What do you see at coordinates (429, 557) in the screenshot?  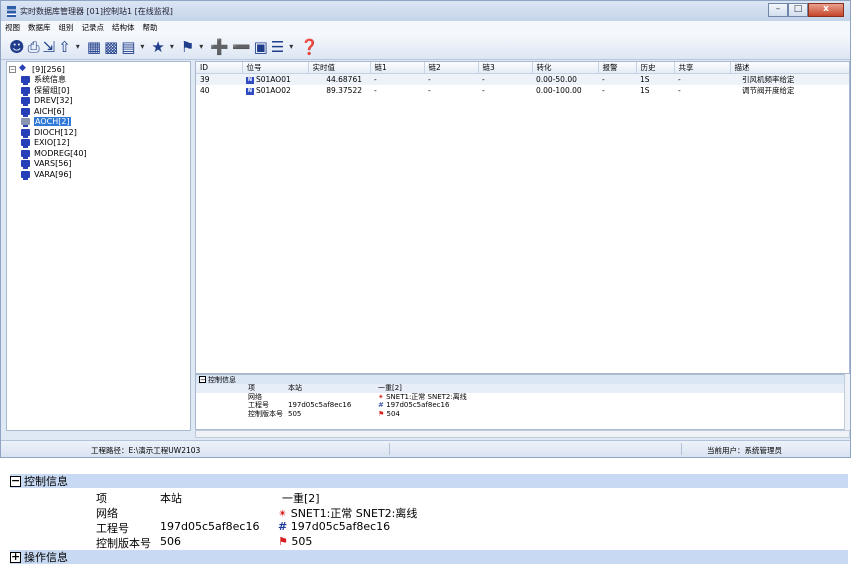 I see `zoom-ops-header: + 操作信息` at bounding box center [429, 557].